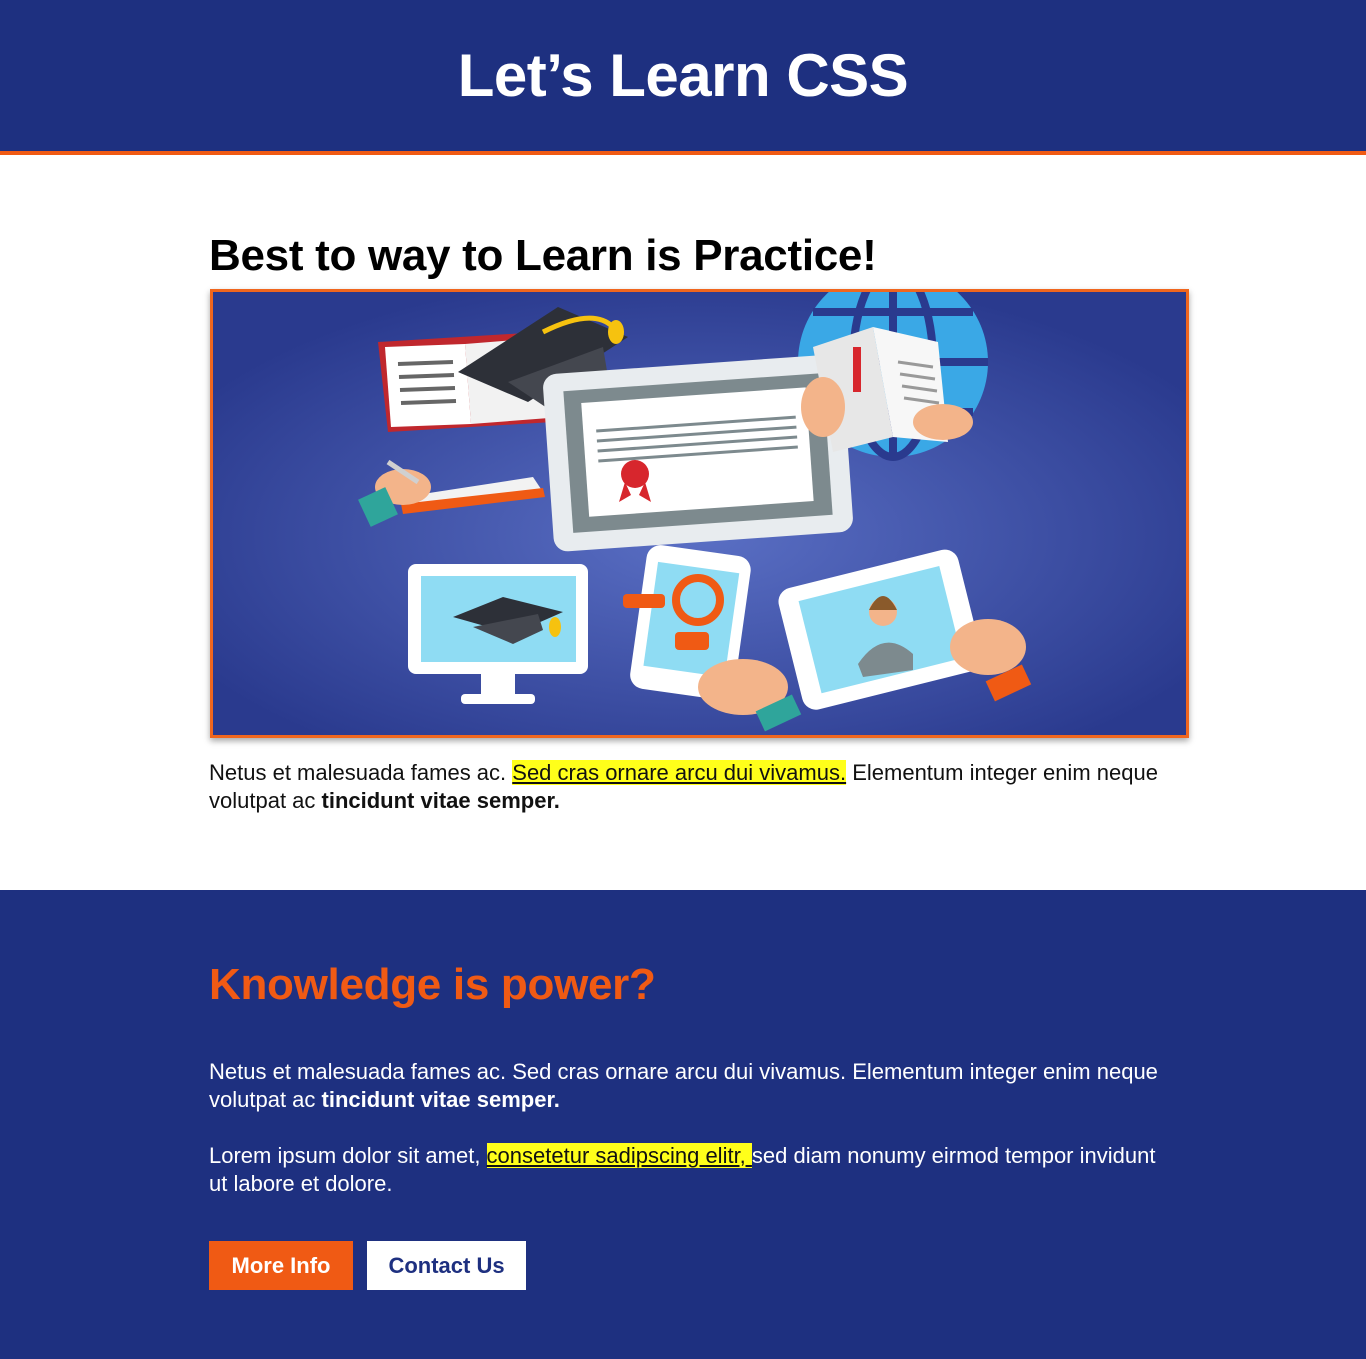  What do you see at coordinates (698, 453) in the screenshot?
I see `tablet-certificate-icon` at bounding box center [698, 453].